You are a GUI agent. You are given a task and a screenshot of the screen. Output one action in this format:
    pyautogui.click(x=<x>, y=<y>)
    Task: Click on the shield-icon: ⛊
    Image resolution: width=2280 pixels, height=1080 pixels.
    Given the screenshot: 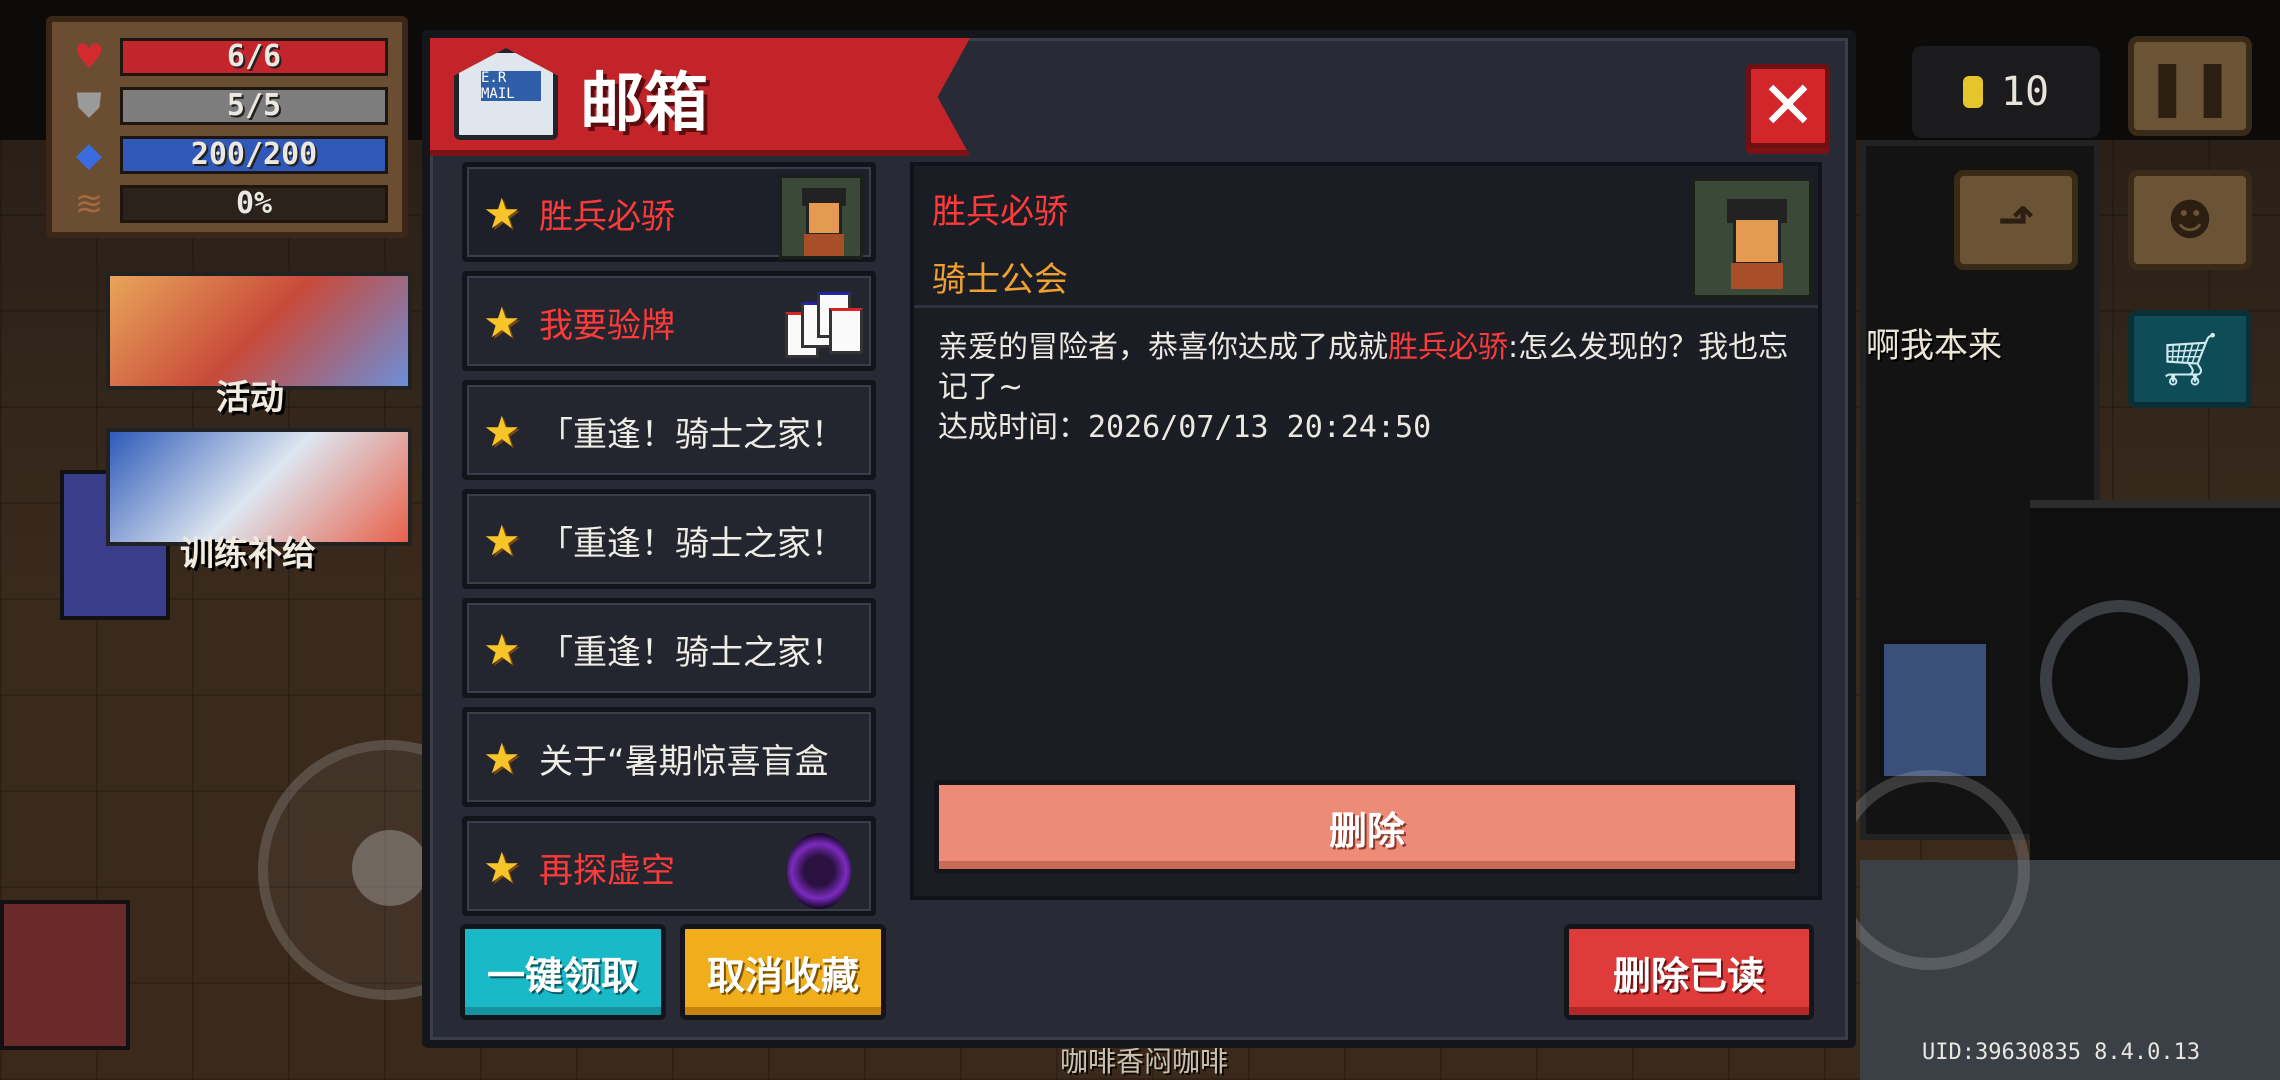 What is the action you would take?
    pyautogui.click(x=89, y=105)
    